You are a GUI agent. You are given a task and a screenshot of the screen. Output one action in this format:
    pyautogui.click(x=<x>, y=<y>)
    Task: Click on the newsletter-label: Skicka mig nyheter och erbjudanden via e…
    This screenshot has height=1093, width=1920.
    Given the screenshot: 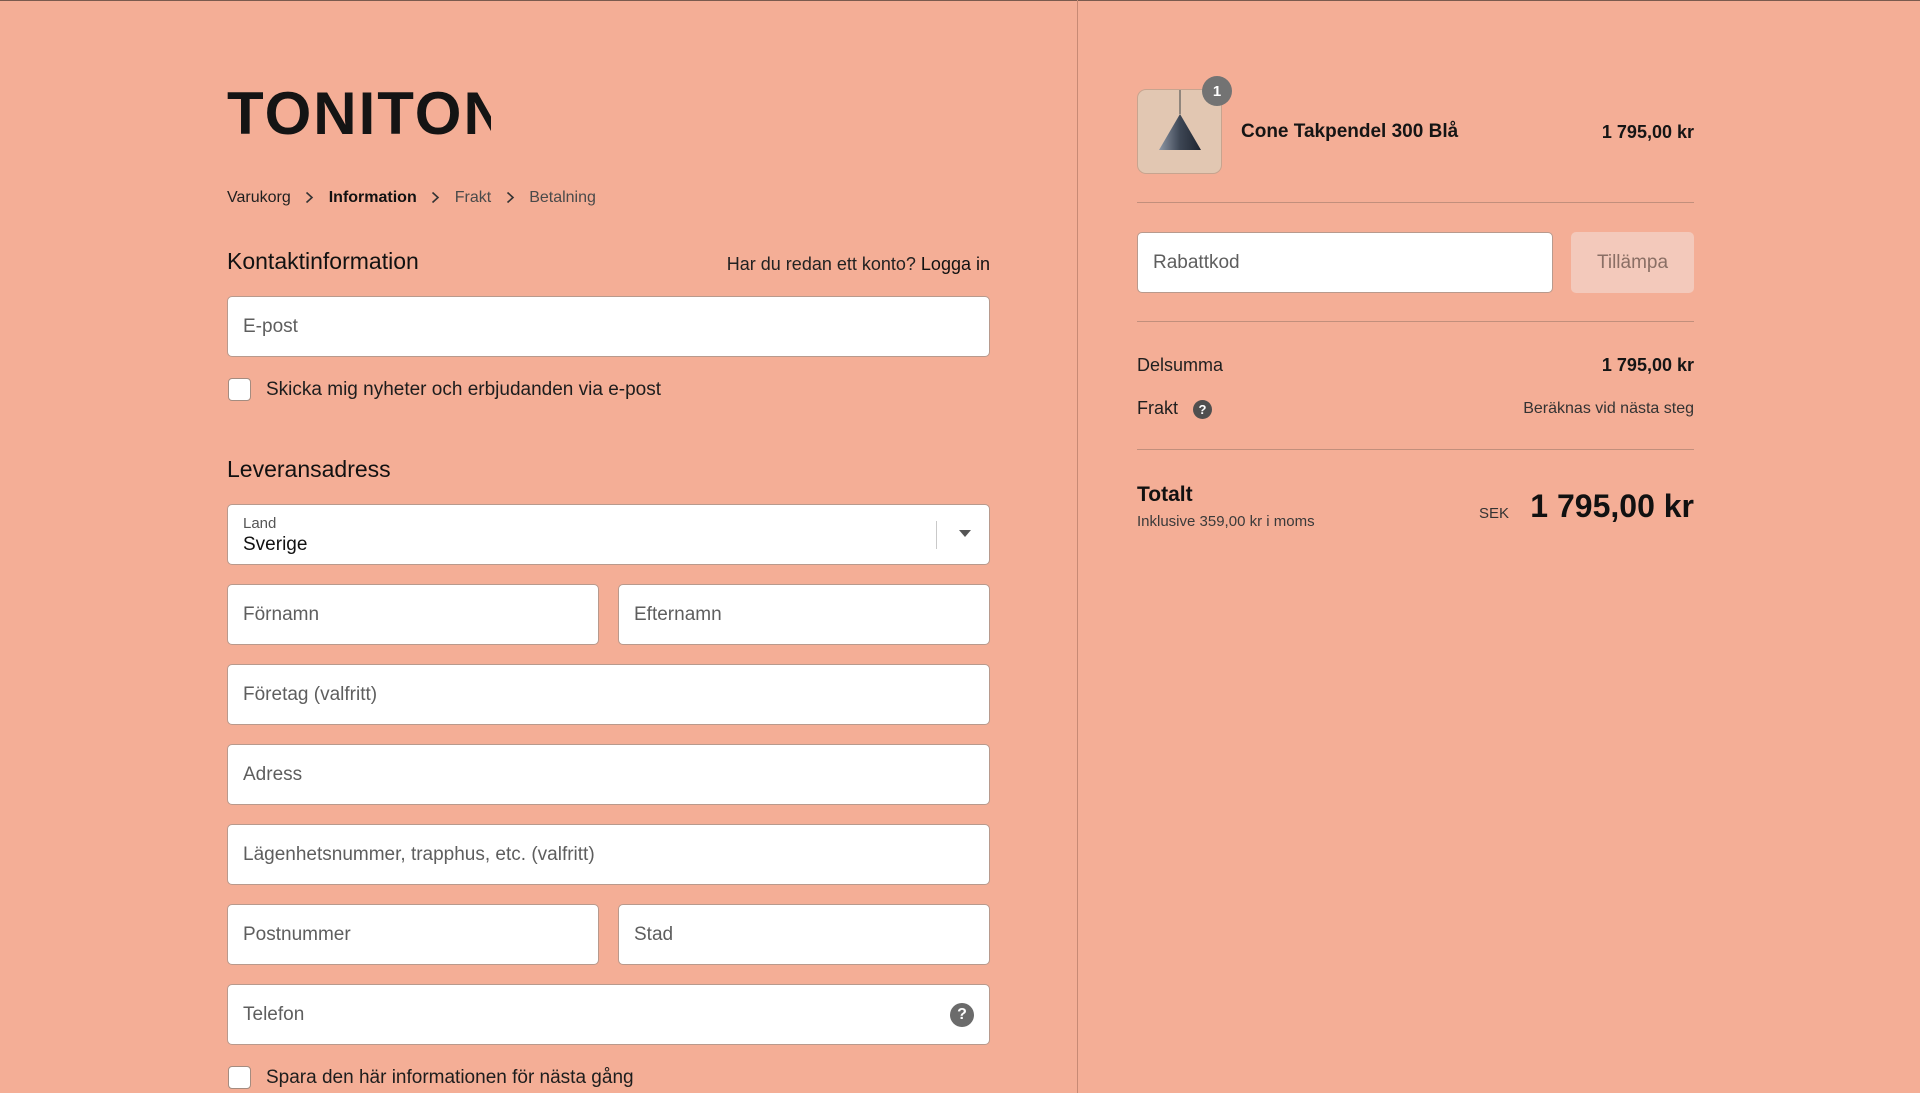 What is the action you would take?
    pyautogui.click(x=464, y=389)
    